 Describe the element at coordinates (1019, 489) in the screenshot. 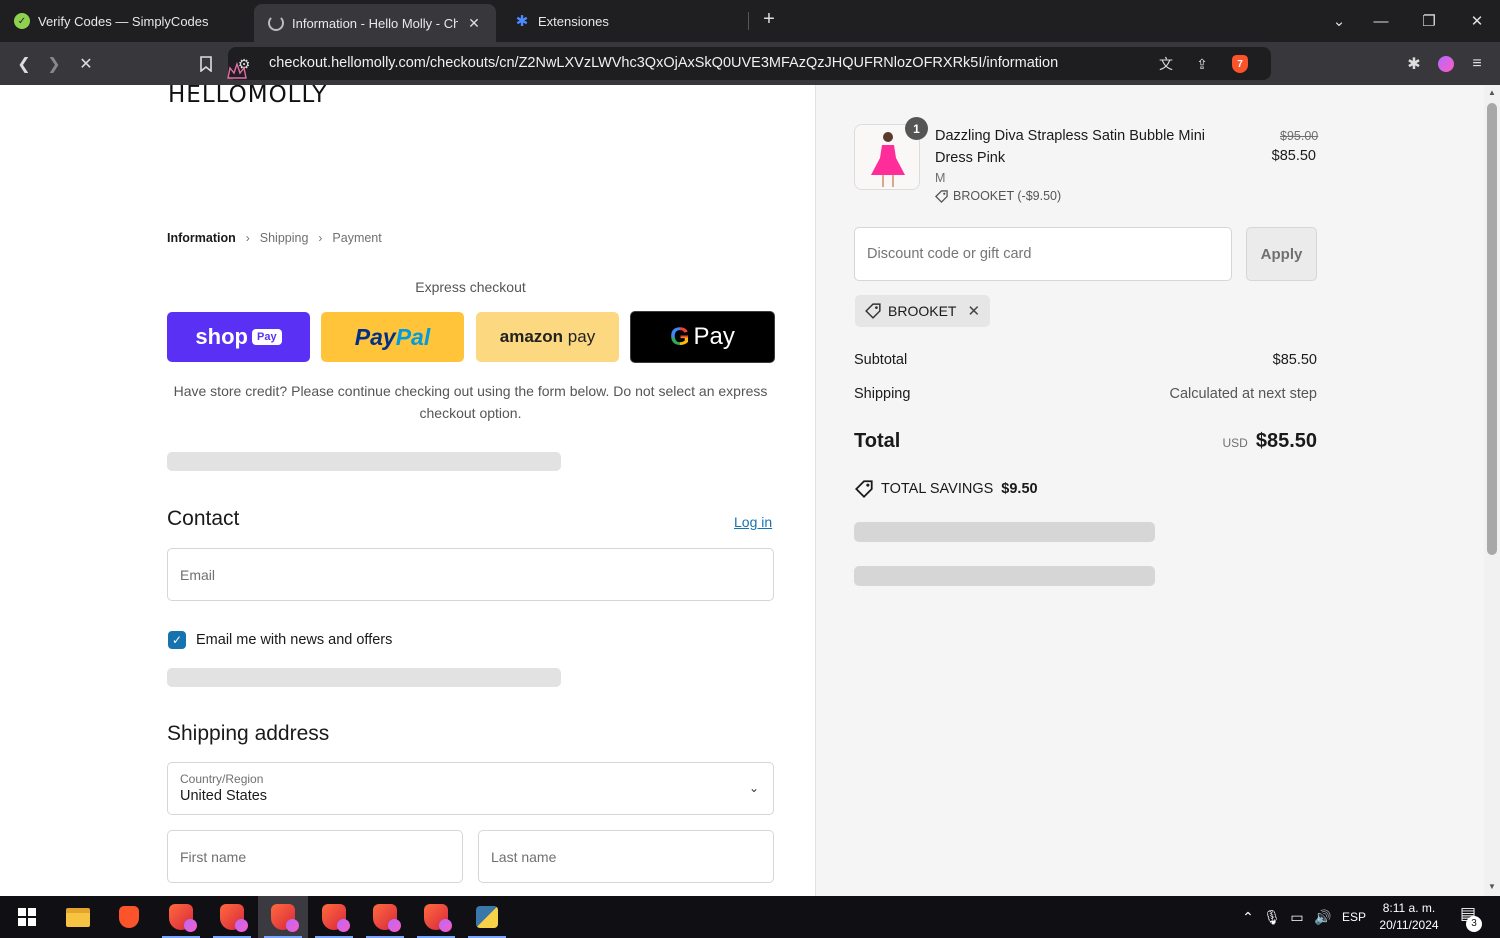

I see `savings-value: $9.50` at that location.